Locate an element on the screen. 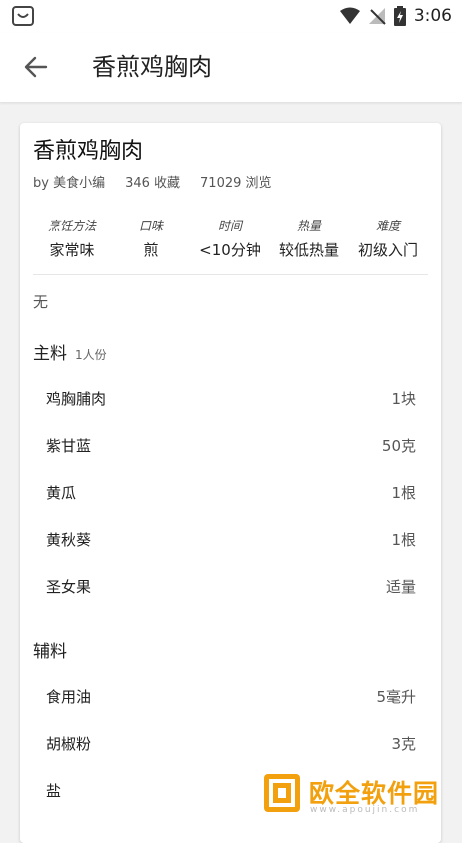 The image size is (462, 843). status-bar: 3:06 is located at coordinates (231, 16).